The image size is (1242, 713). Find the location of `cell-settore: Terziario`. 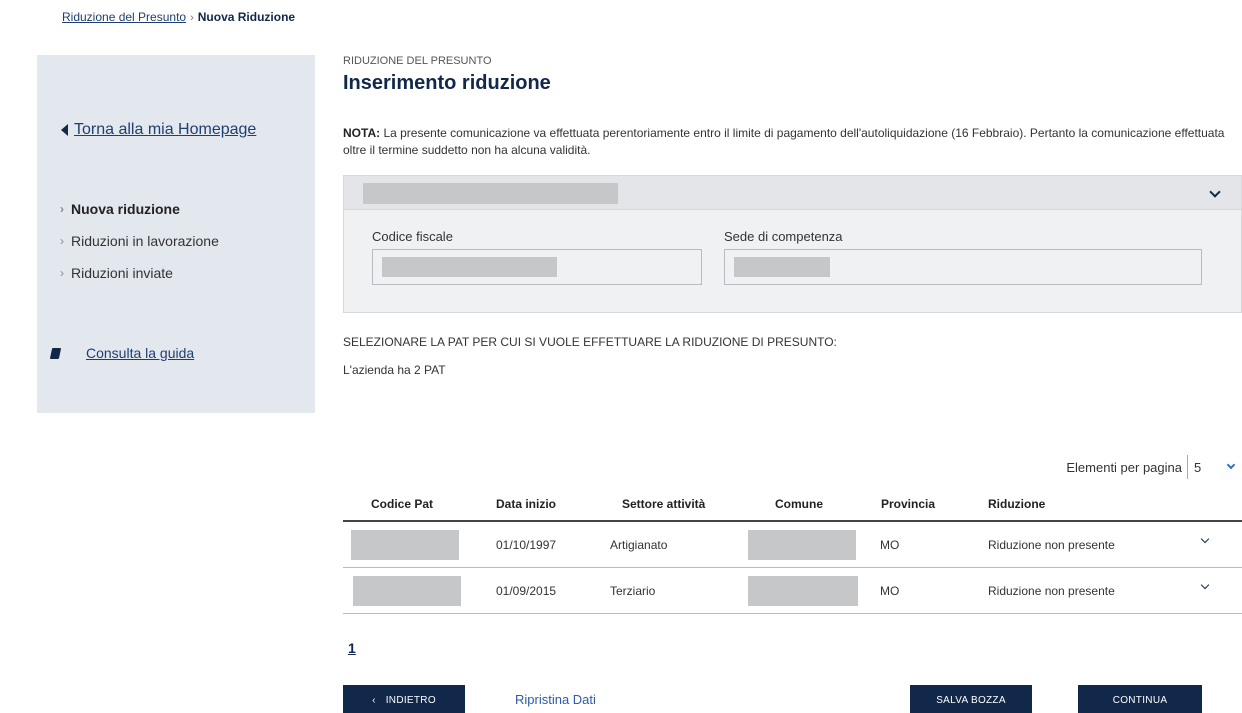

cell-settore: Terziario is located at coordinates (633, 591).